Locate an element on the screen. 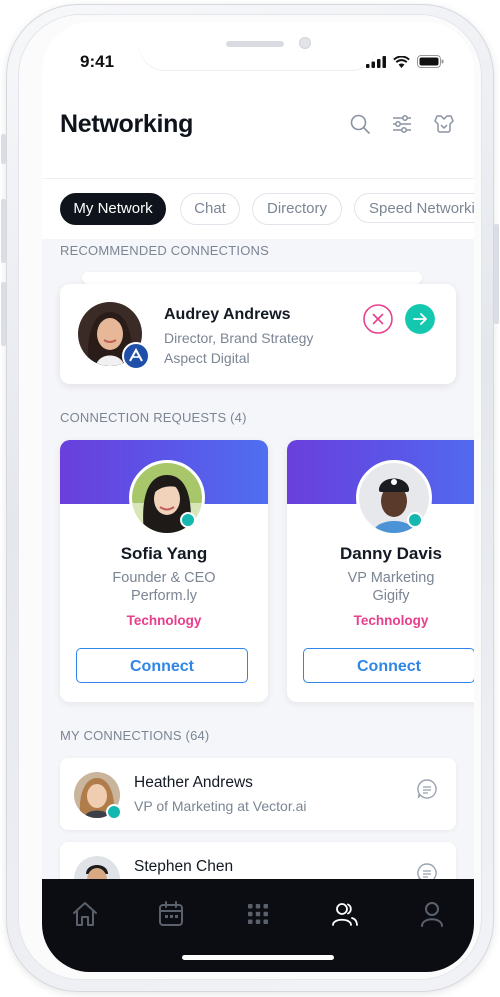 This screenshot has height=997, width=500. tab-speed-networking: Speed Networking is located at coordinates (414, 208).